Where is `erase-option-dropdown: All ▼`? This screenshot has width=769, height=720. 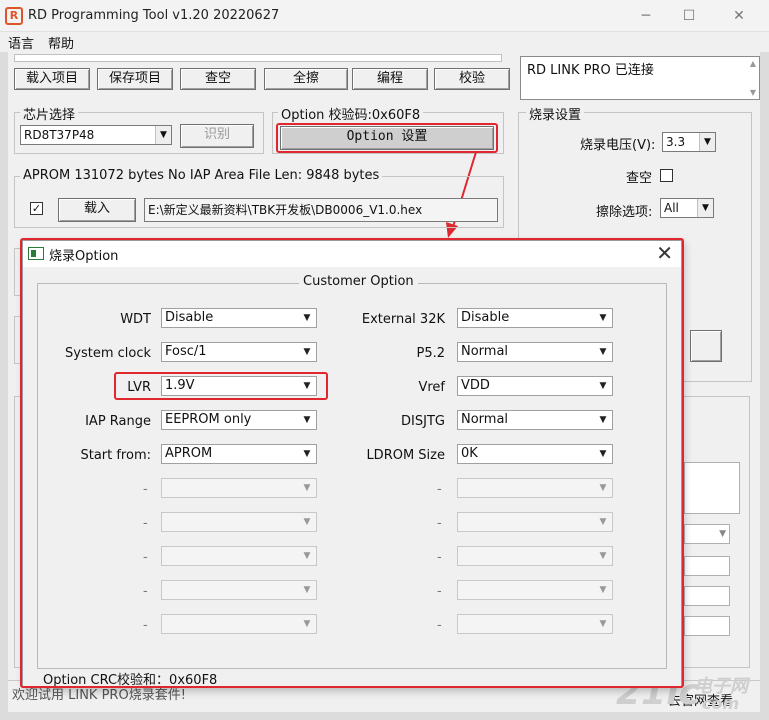
erase-option-dropdown: All ▼ is located at coordinates (687, 208).